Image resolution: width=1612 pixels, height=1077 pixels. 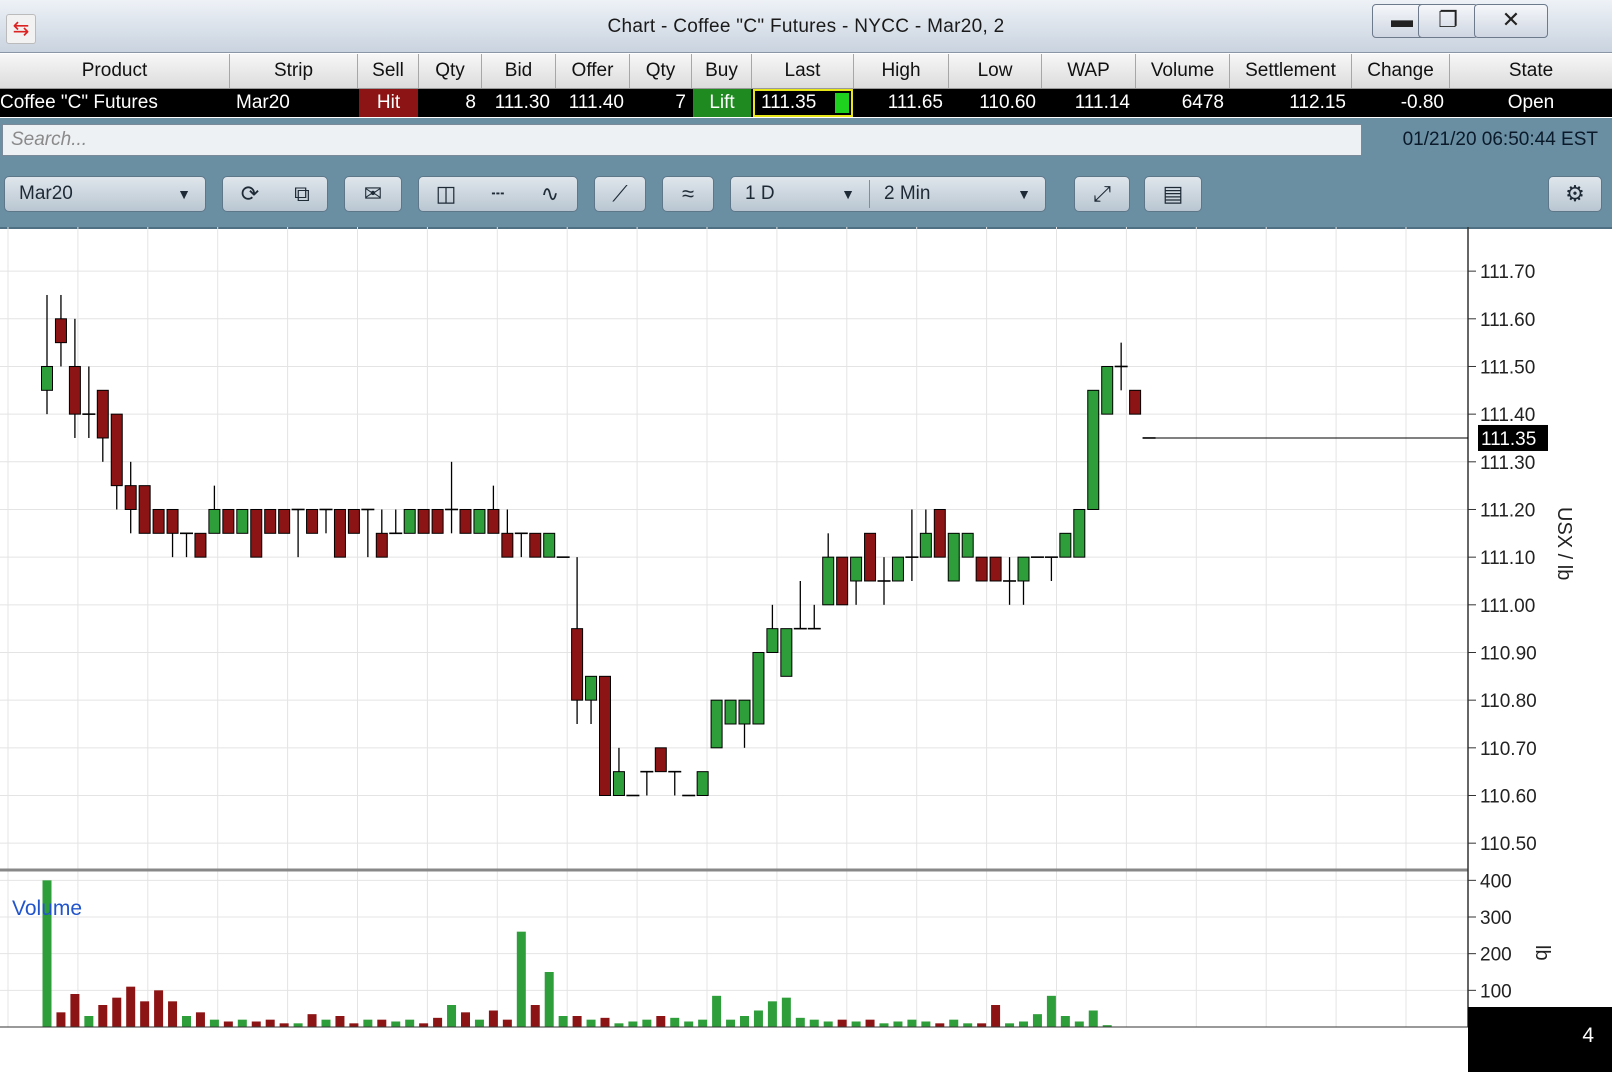 What do you see at coordinates (302, 194) in the screenshot?
I see `detach-icon: ⧉` at bounding box center [302, 194].